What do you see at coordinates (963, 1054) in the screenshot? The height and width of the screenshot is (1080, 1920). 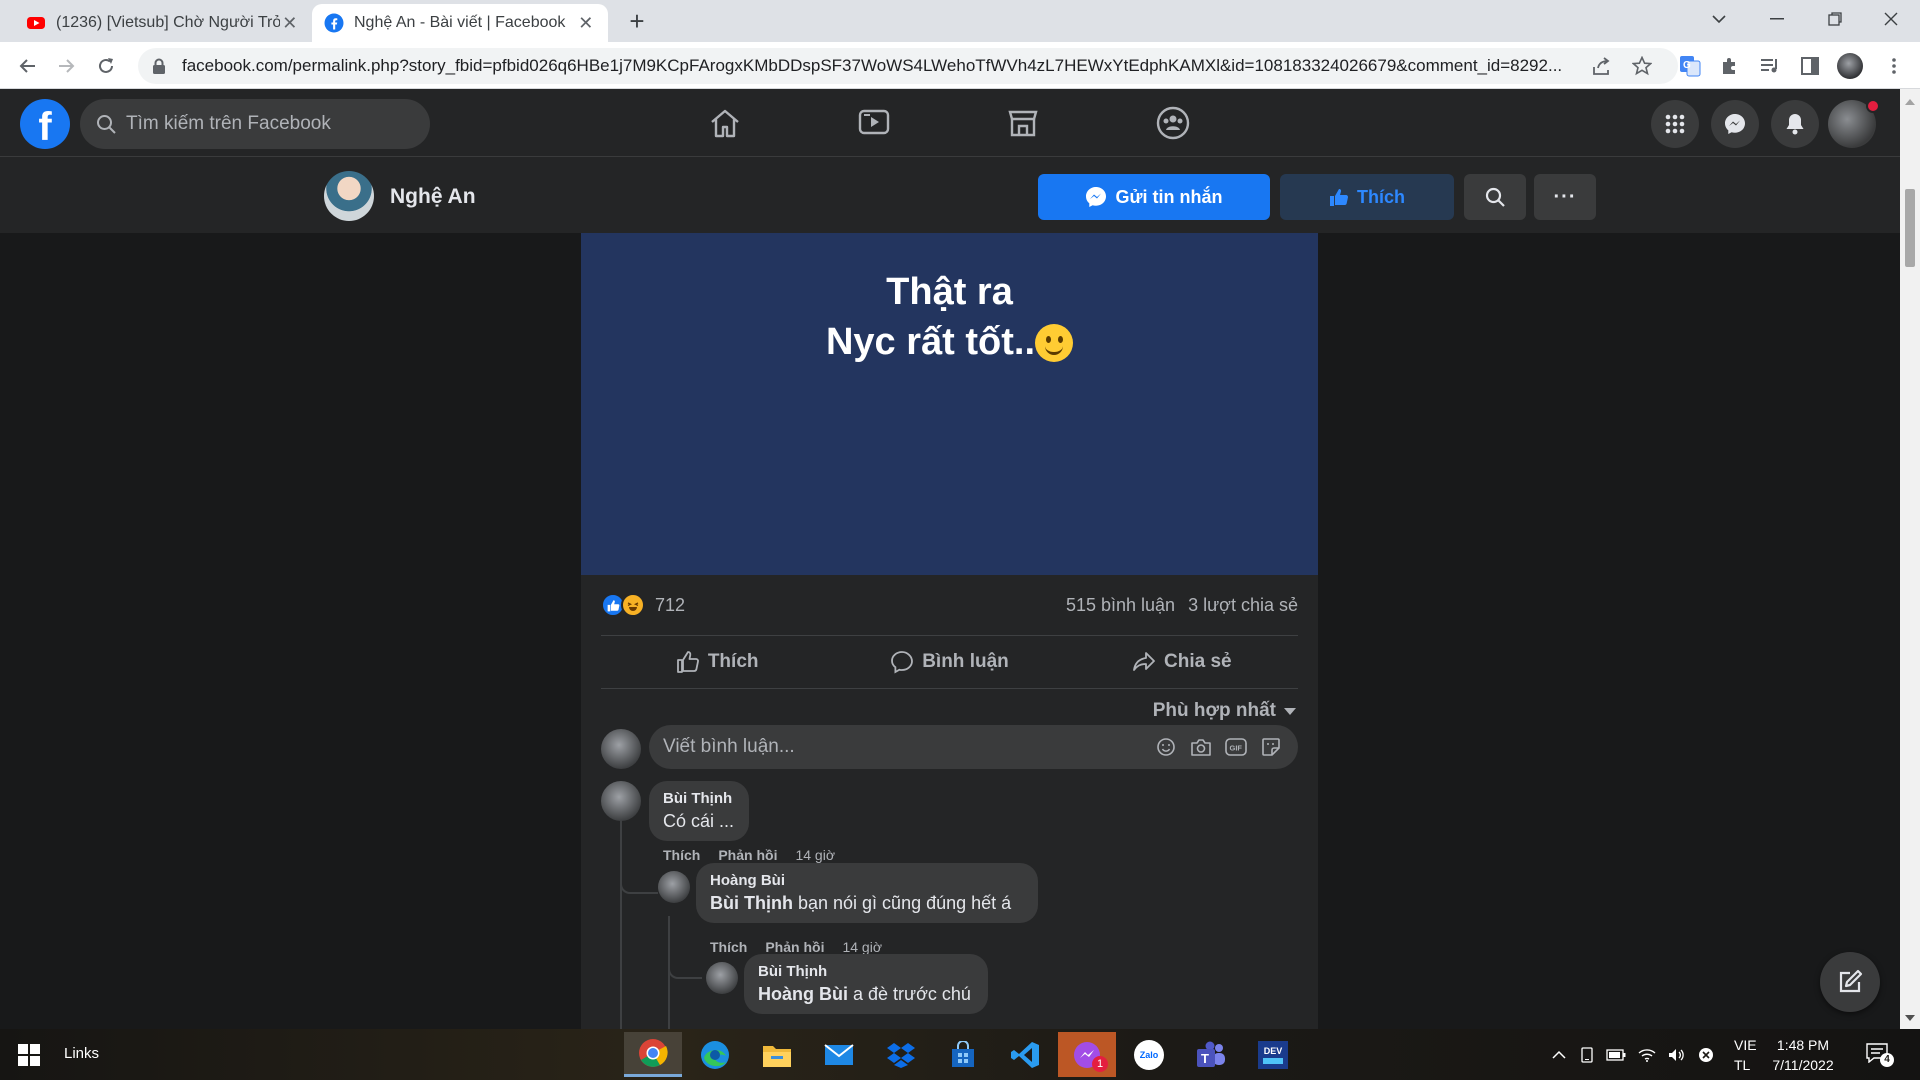 I see `store-icon` at bounding box center [963, 1054].